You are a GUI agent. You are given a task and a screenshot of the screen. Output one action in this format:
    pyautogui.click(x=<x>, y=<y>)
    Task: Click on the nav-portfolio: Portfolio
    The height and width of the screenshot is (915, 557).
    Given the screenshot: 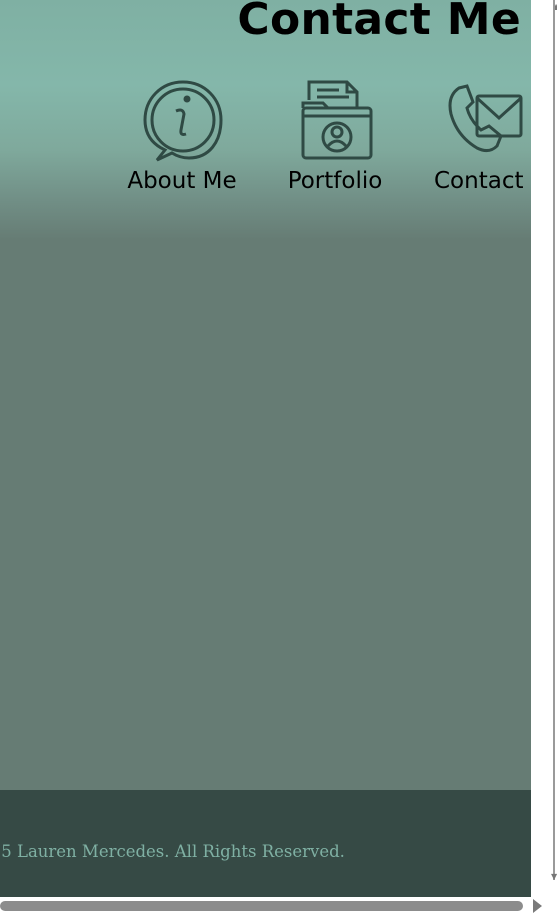 What is the action you would take?
    pyautogui.click(x=335, y=136)
    